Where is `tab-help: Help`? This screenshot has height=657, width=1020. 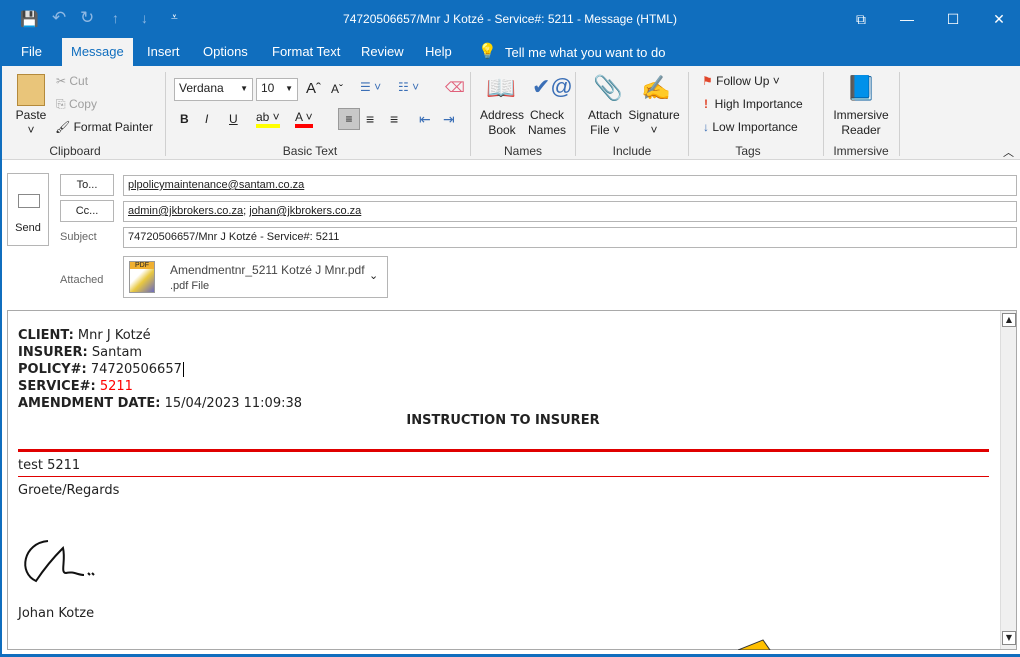 tab-help: Help is located at coordinates (438, 52).